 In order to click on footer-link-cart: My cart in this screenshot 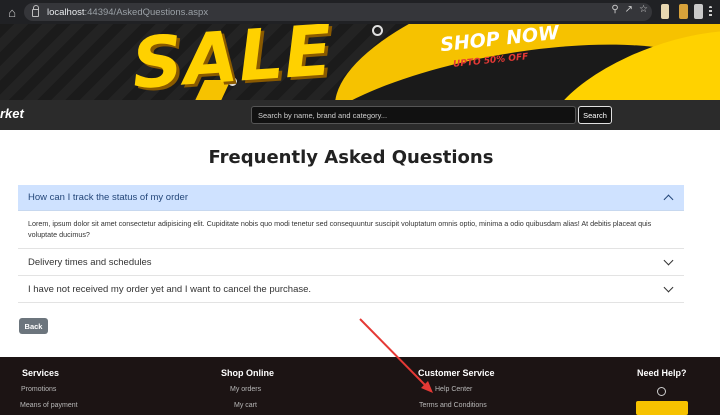, I will do `click(254, 405)`.